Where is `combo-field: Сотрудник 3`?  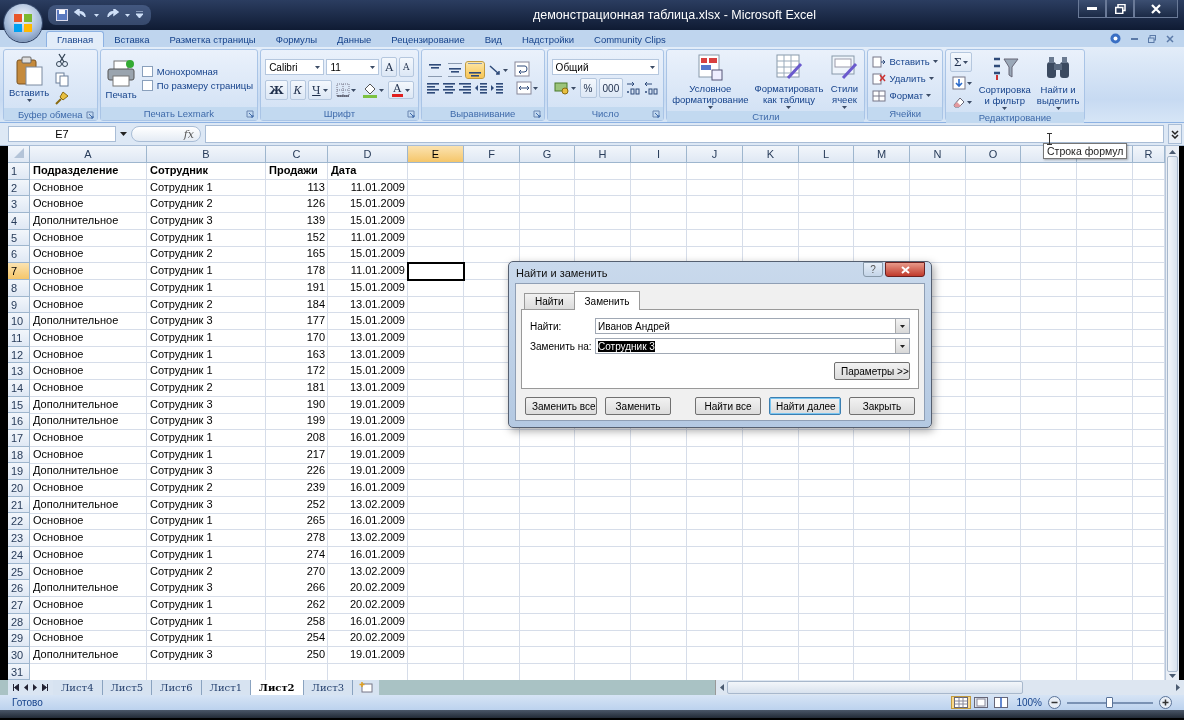
combo-field: Сотрудник 3 is located at coordinates (752, 346).